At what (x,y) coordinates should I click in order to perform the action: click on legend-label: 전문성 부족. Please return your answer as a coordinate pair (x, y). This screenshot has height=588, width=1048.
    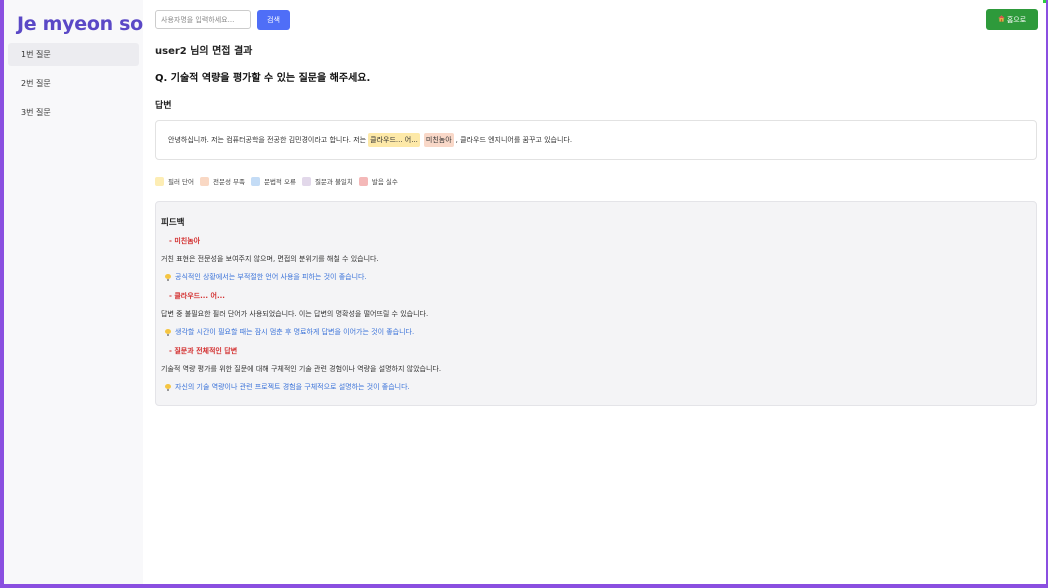
    Looking at the image, I should click on (229, 182).